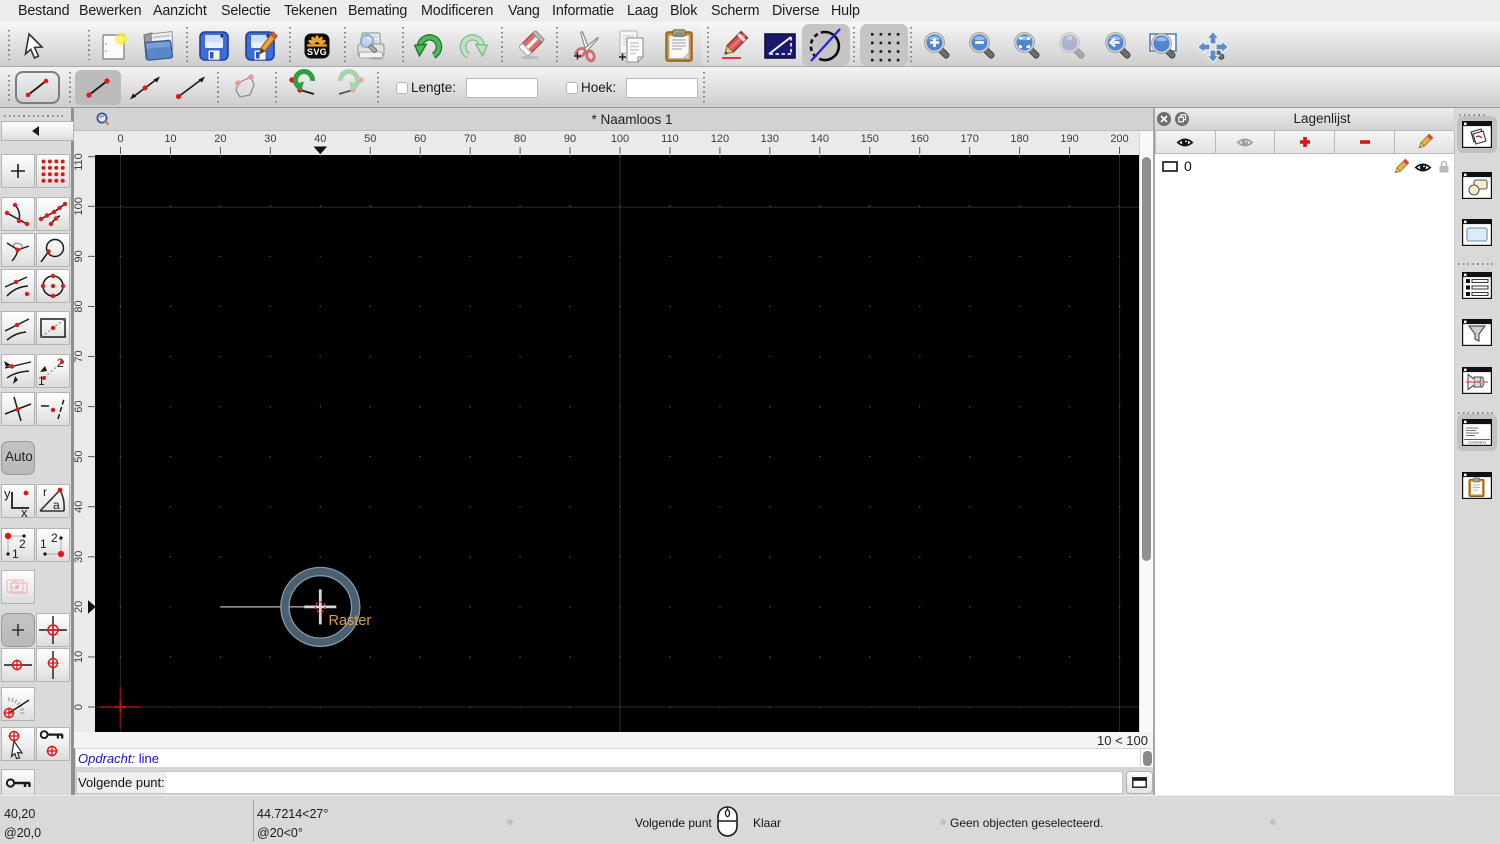 The height and width of the screenshot is (844, 1500). I want to click on svg-text: 150, so click(870, 139).